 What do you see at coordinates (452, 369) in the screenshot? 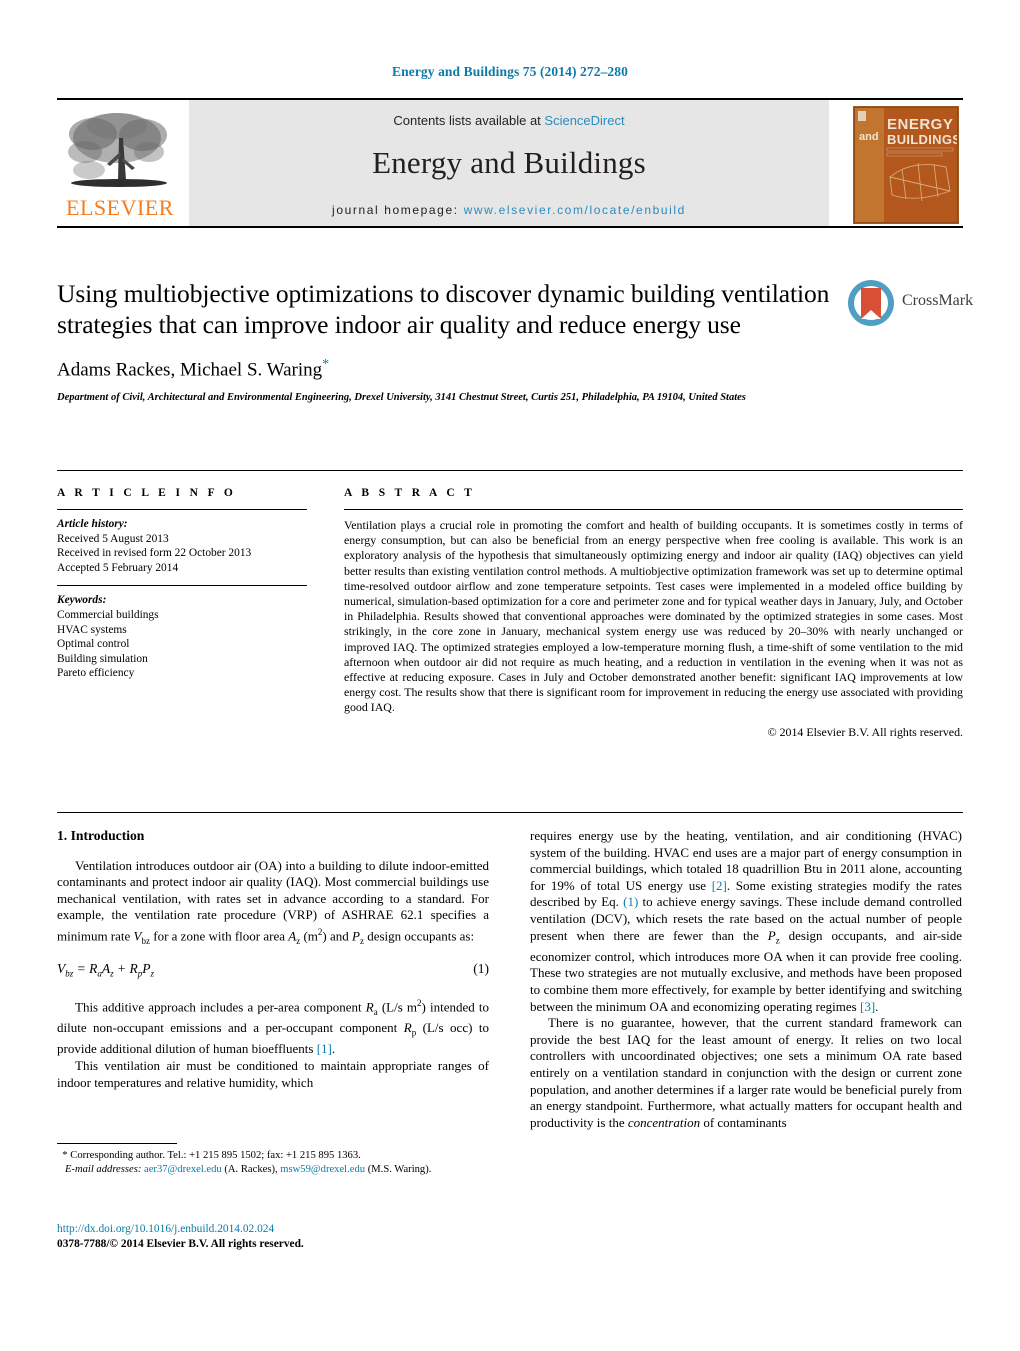
I see `author-list: Adams Rackes, Michael S. Waring*` at bounding box center [452, 369].